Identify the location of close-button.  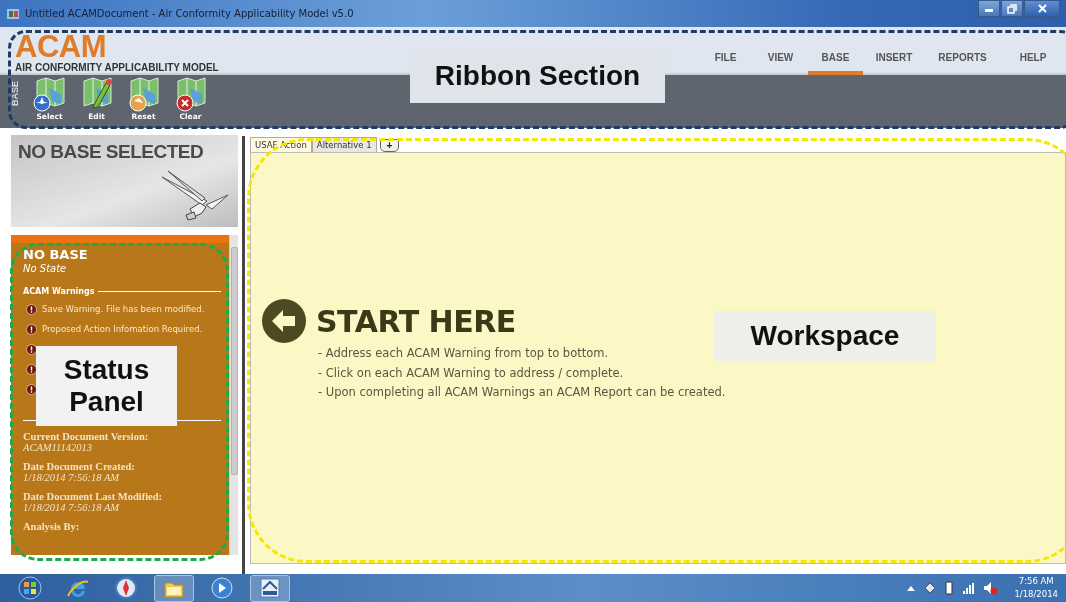
(1042, 8).